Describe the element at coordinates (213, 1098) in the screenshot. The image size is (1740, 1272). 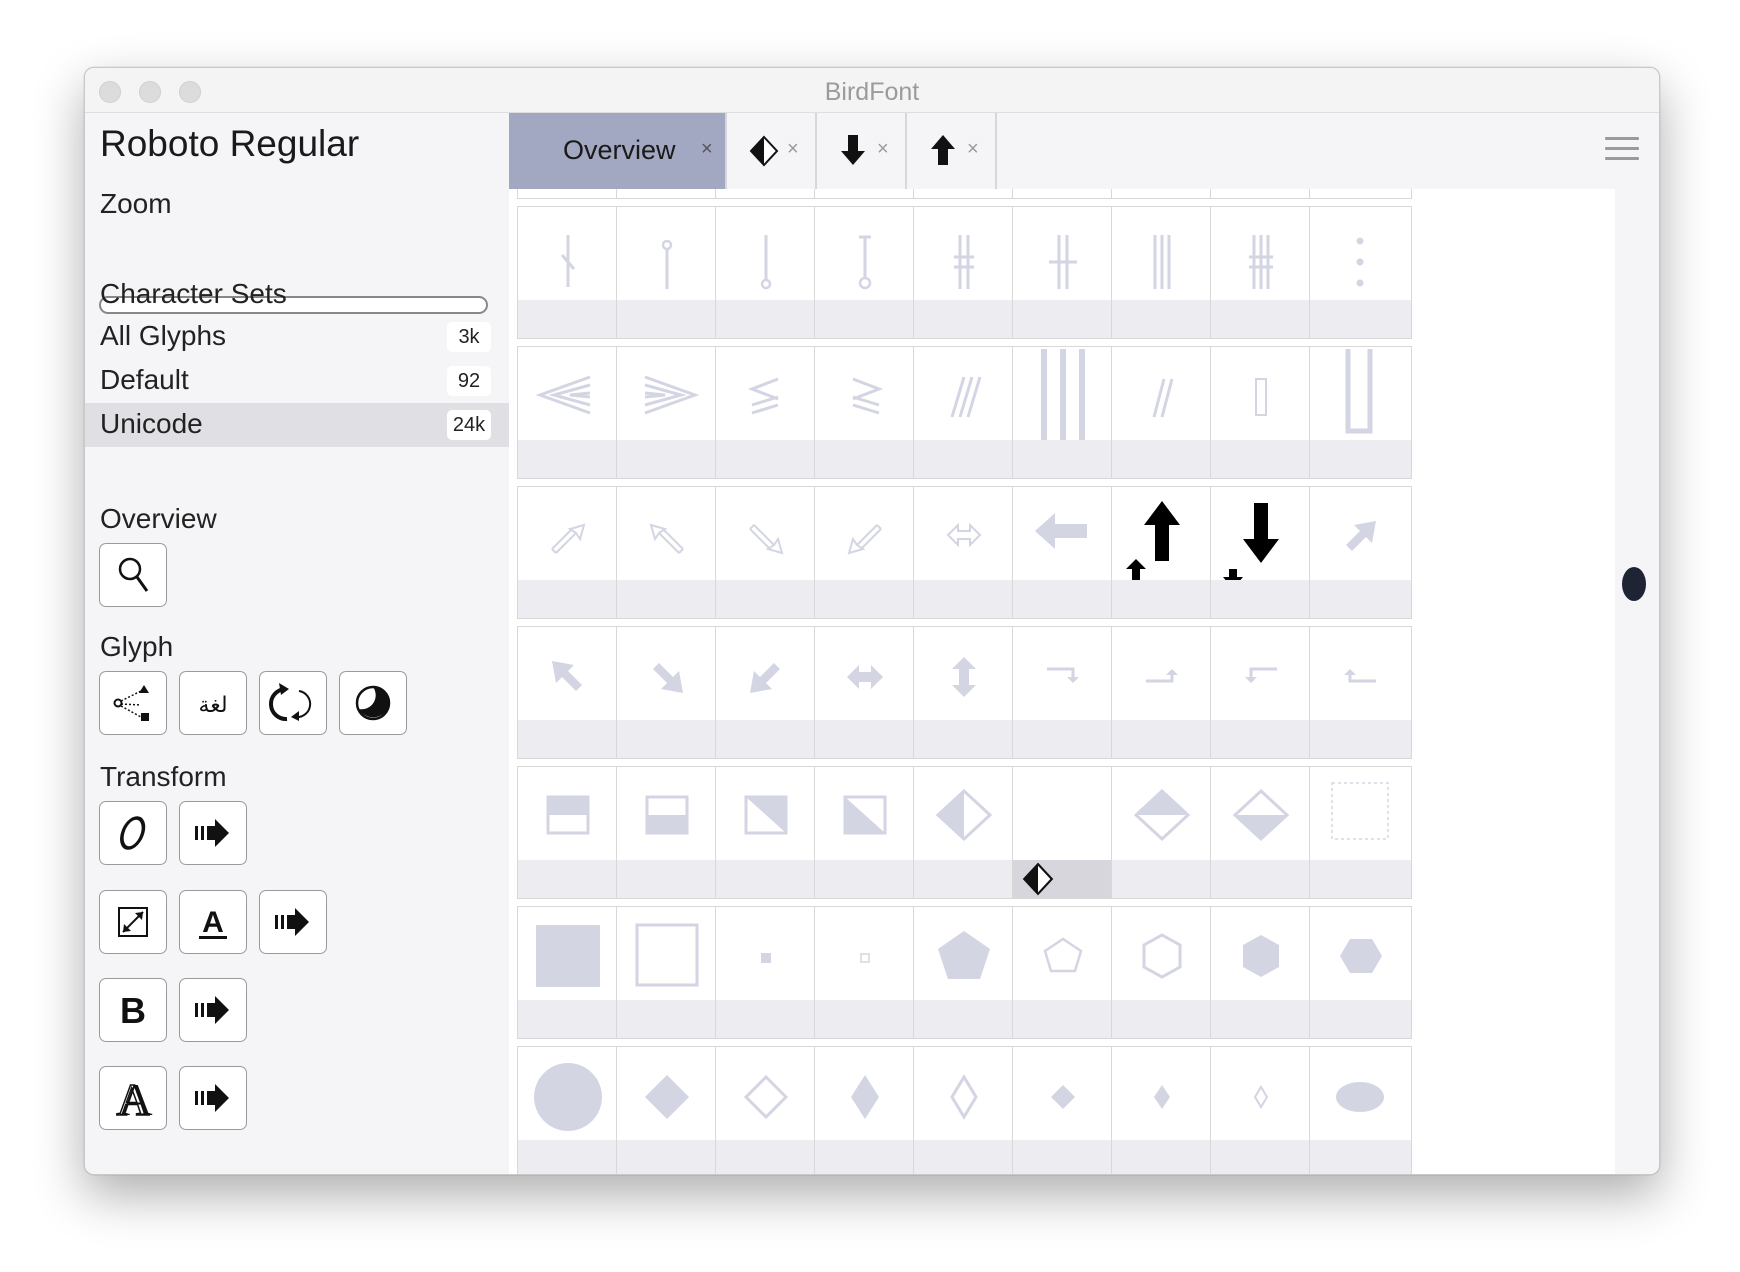
I see `apply-outline-button` at that location.